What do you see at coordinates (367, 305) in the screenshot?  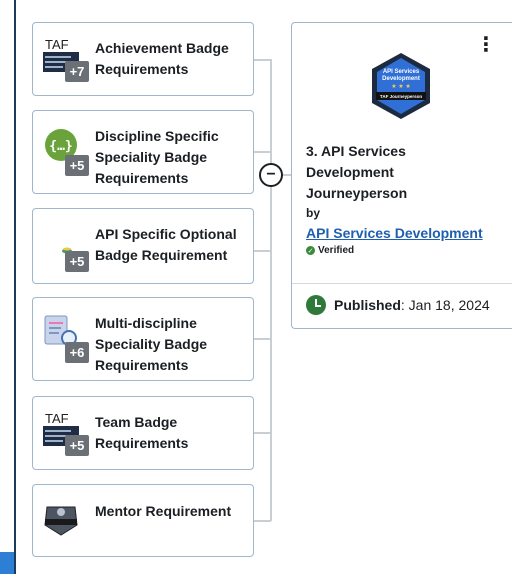 I see `published-label: Published` at bounding box center [367, 305].